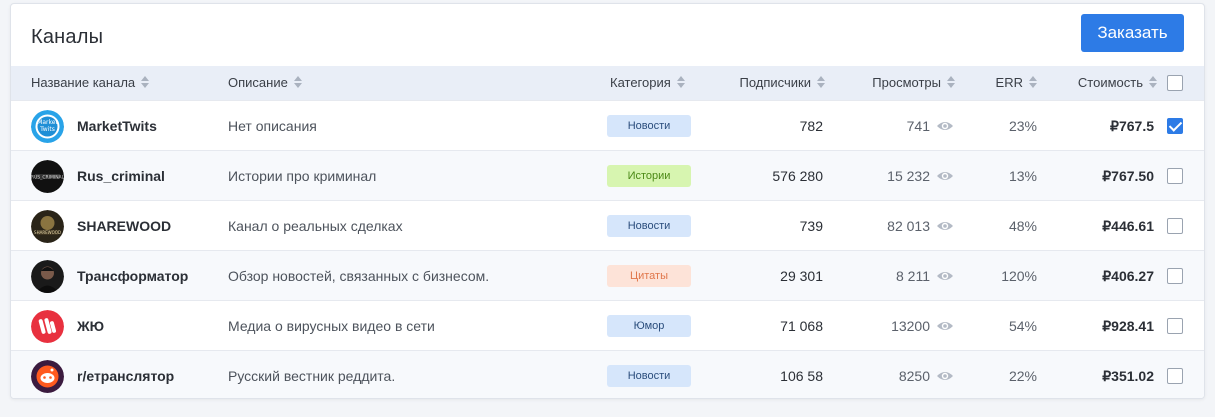 The width and height of the screenshot is (1215, 417). What do you see at coordinates (312, 376) in the screenshot?
I see `channel-description: Русский вестник реддита.` at bounding box center [312, 376].